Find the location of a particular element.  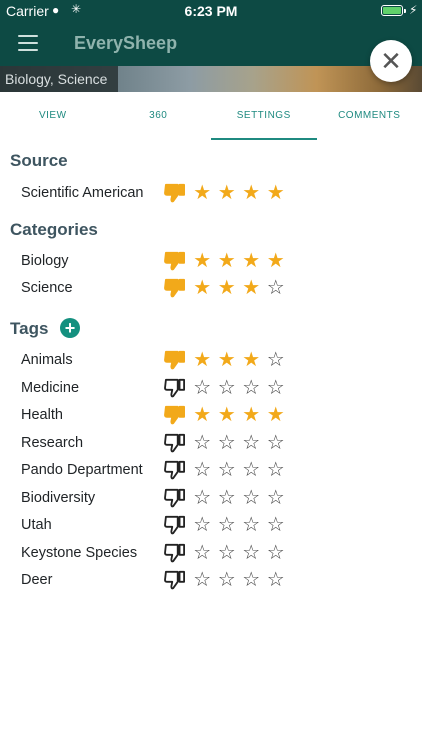

close-button: ✕ is located at coordinates (391, 61).